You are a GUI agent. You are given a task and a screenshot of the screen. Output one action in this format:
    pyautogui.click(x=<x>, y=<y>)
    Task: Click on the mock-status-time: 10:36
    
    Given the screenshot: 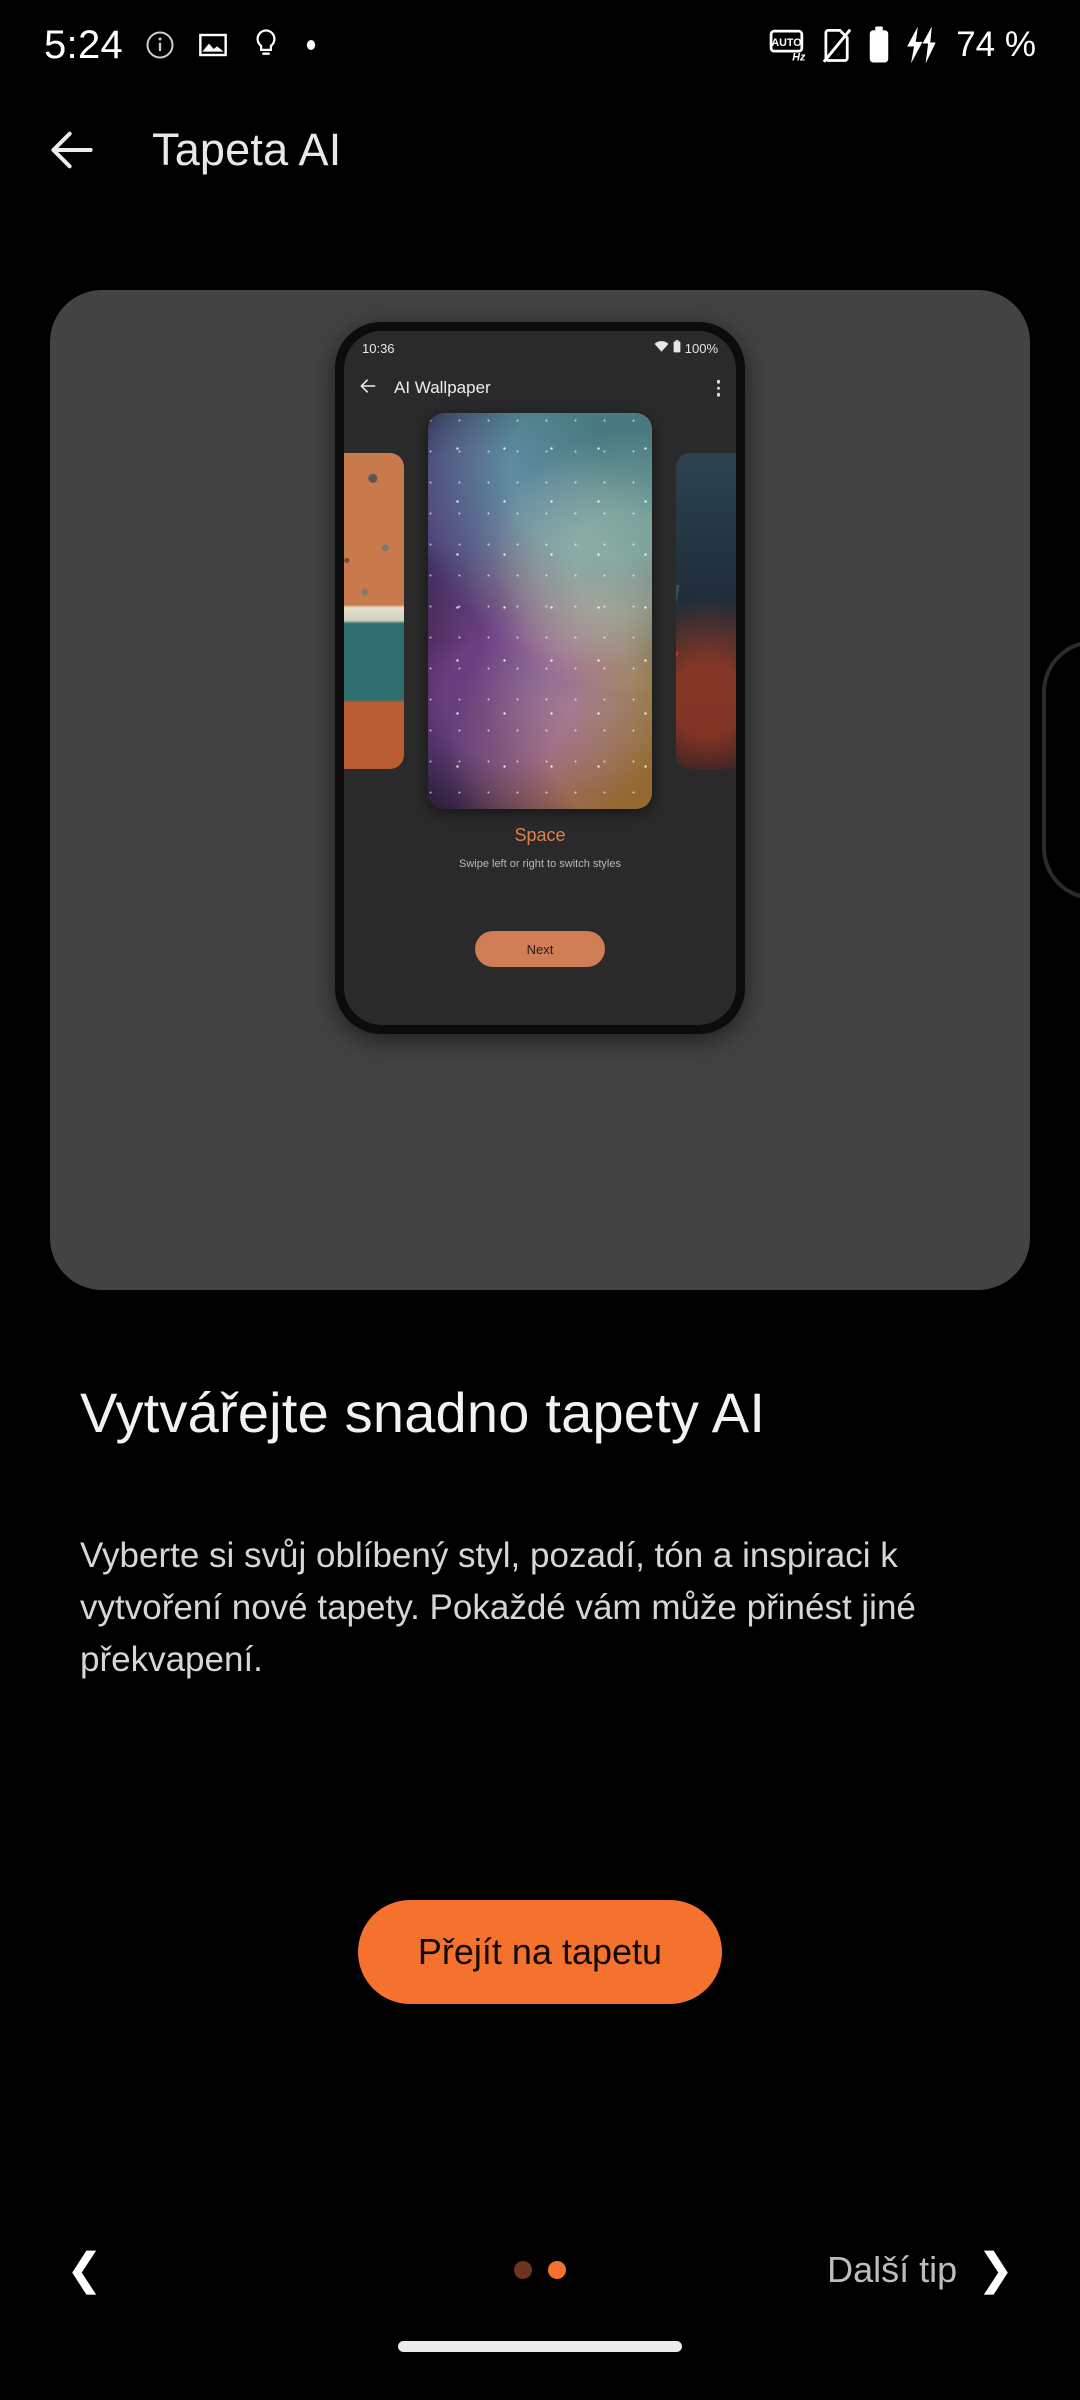 What is the action you would take?
    pyautogui.click(x=378, y=348)
    